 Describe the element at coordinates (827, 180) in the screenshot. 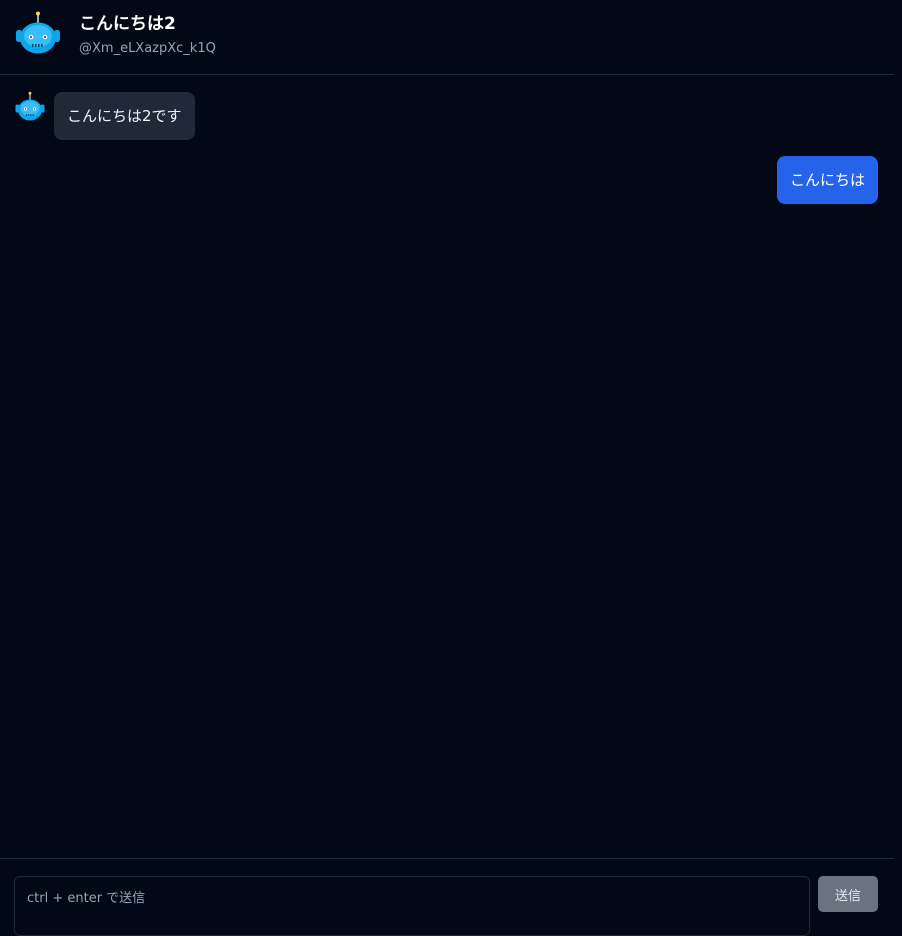

I see `user-message: こんにちは` at that location.